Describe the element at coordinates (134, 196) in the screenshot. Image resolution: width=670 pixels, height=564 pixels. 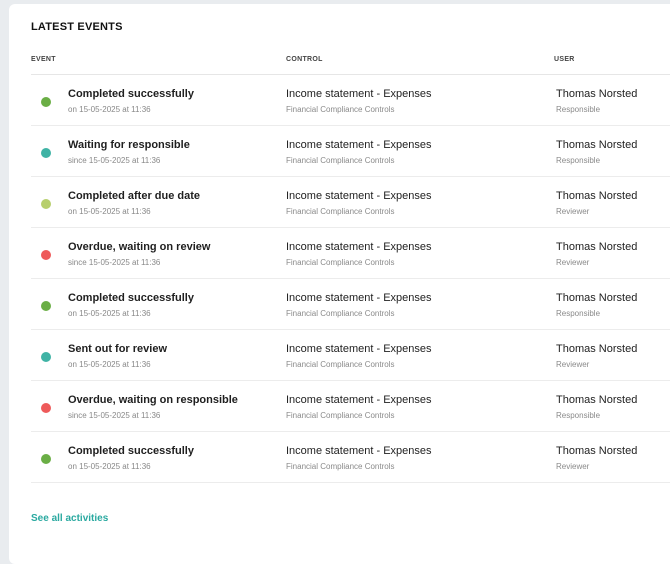
I see `event-title: Completed after due date` at that location.